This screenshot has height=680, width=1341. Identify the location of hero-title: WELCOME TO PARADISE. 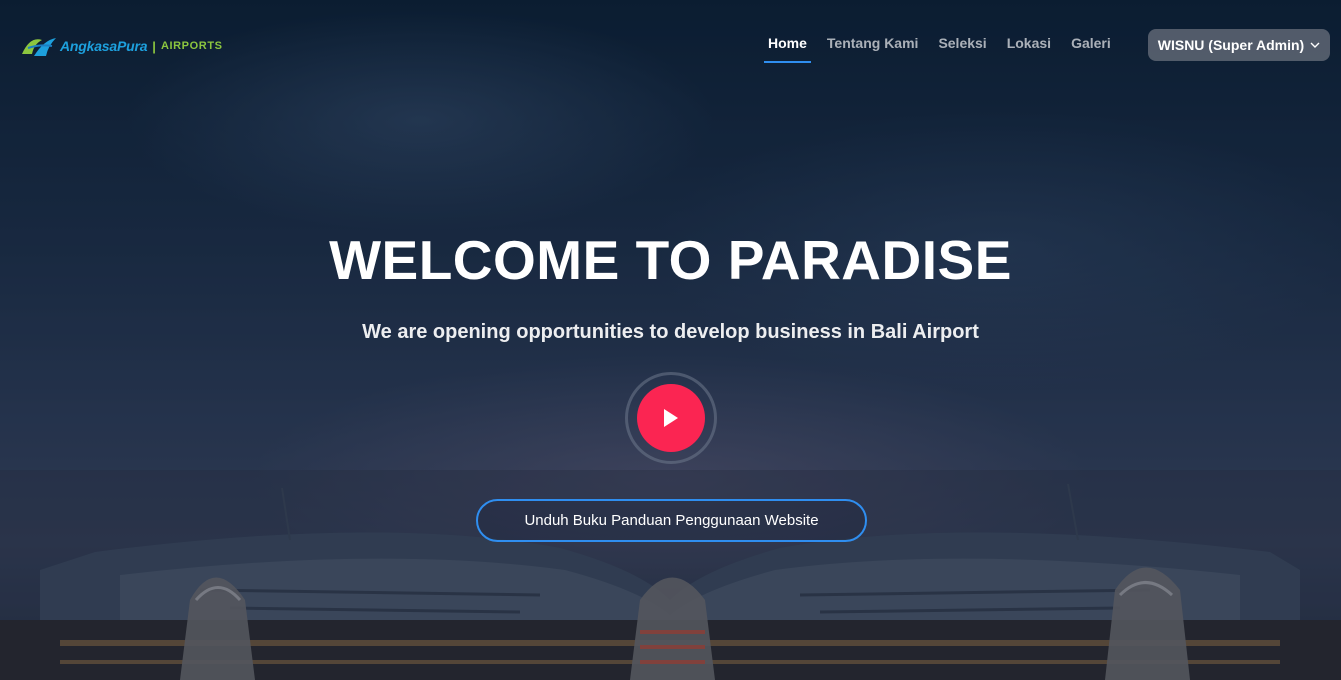
(670, 260).